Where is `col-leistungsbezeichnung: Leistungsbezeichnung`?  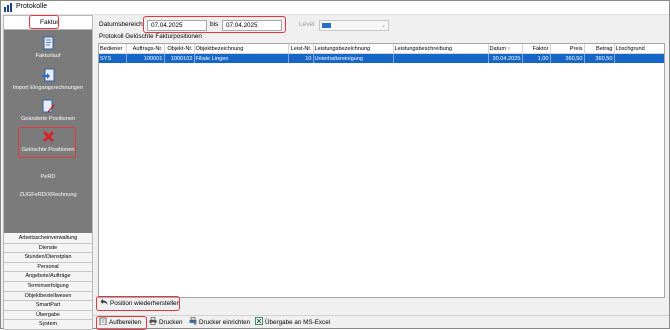 col-leistungsbezeichnung: Leistungsbezeichnung is located at coordinates (353, 49).